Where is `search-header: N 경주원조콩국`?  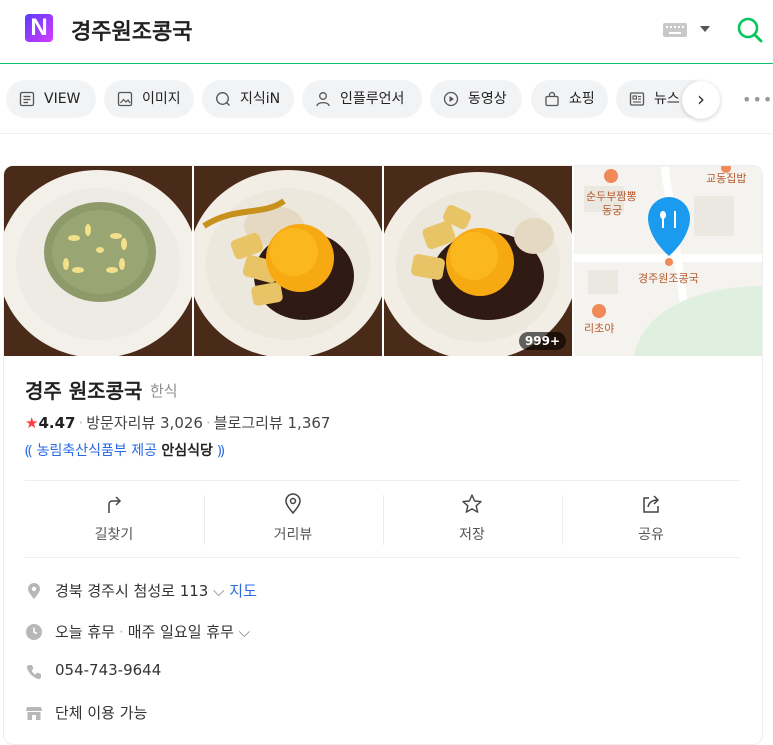 search-header: N 경주원조콩국 is located at coordinates (386, 32).